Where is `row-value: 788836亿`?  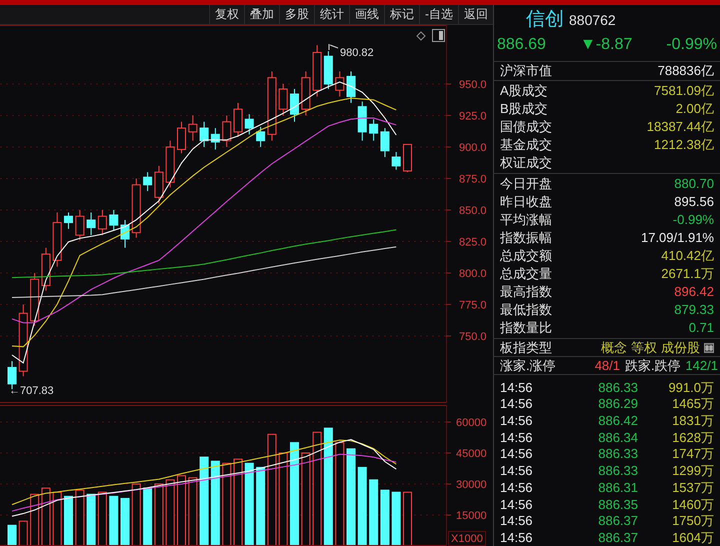 row-value: 788836亿 is located at coordinates (686, 71).